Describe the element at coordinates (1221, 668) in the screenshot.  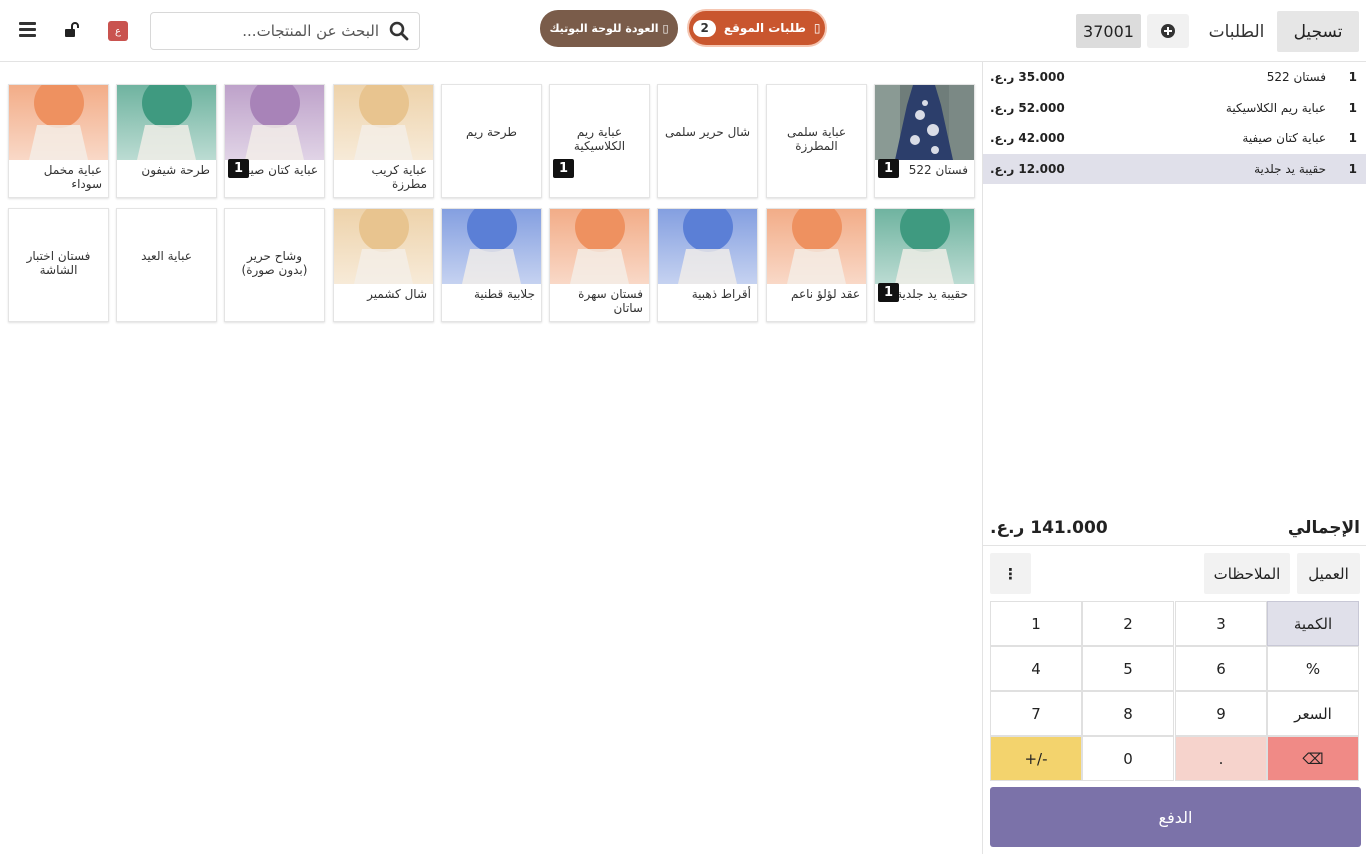
I see `key-6: 6` at that location.